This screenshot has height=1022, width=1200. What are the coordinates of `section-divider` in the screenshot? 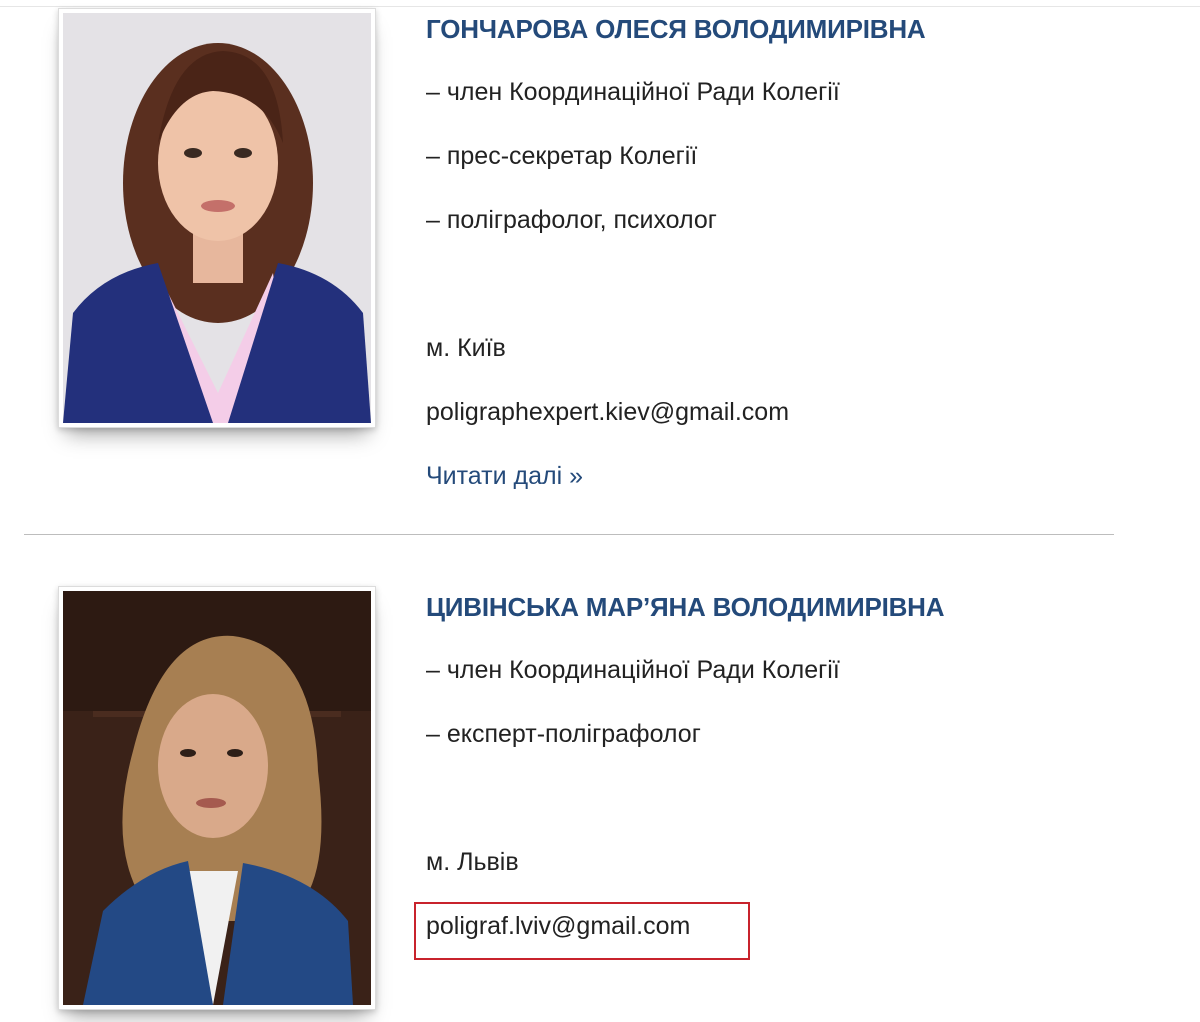 It's located at (569, 534).